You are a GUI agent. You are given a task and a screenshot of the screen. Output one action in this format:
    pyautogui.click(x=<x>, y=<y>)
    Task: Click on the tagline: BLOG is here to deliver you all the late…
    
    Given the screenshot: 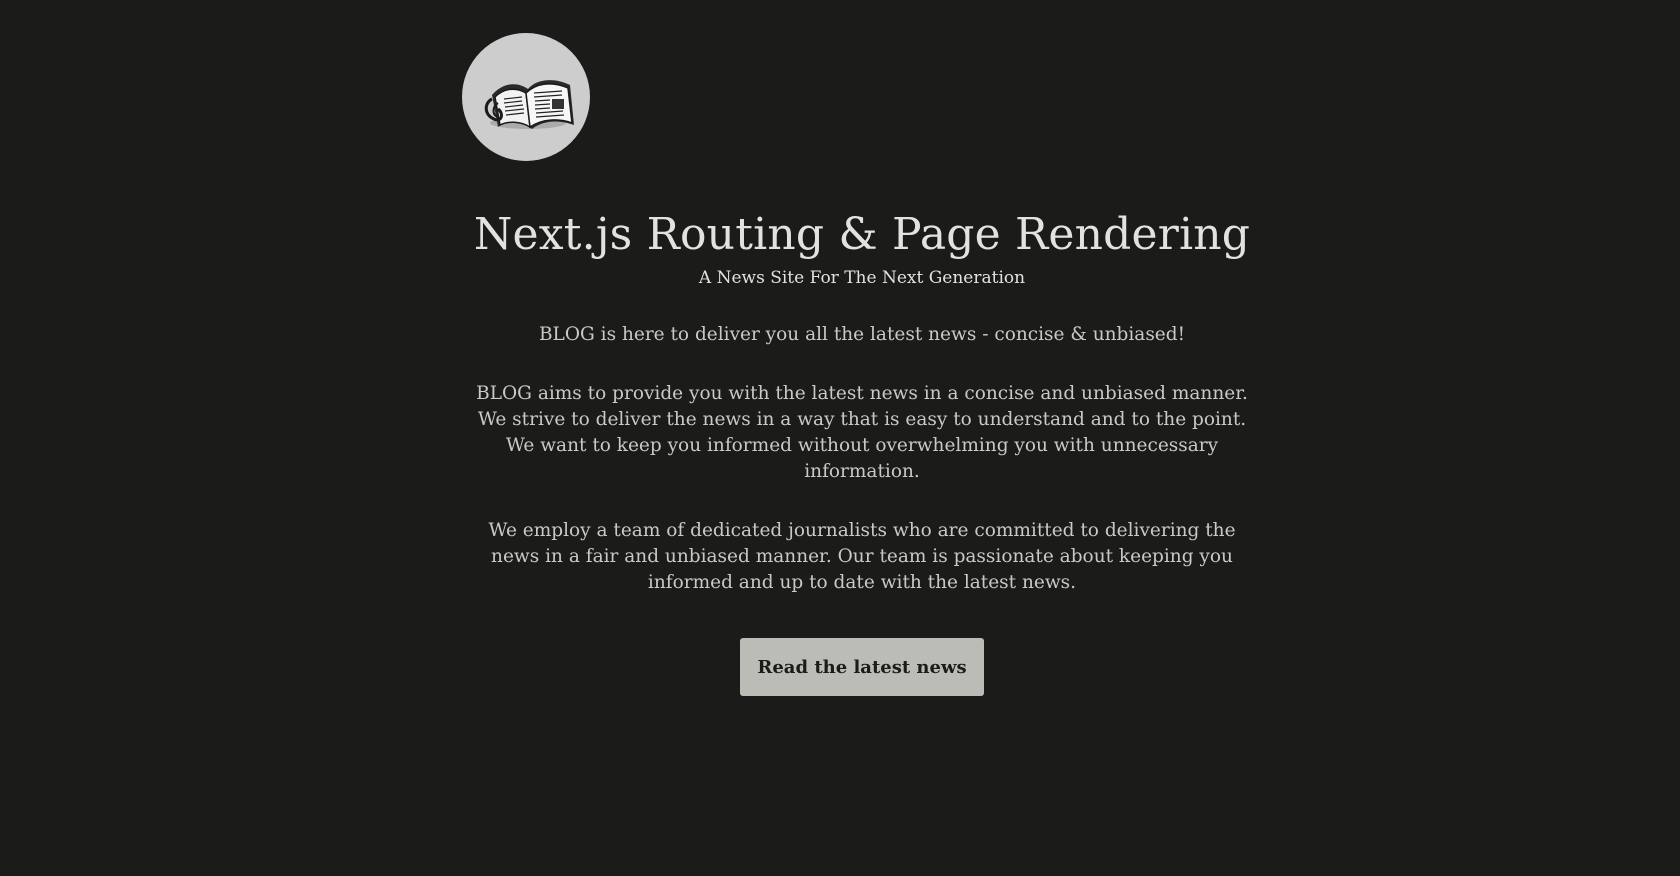 What is the action you would take?
    pyautogui.click(x=862, y=334)
    